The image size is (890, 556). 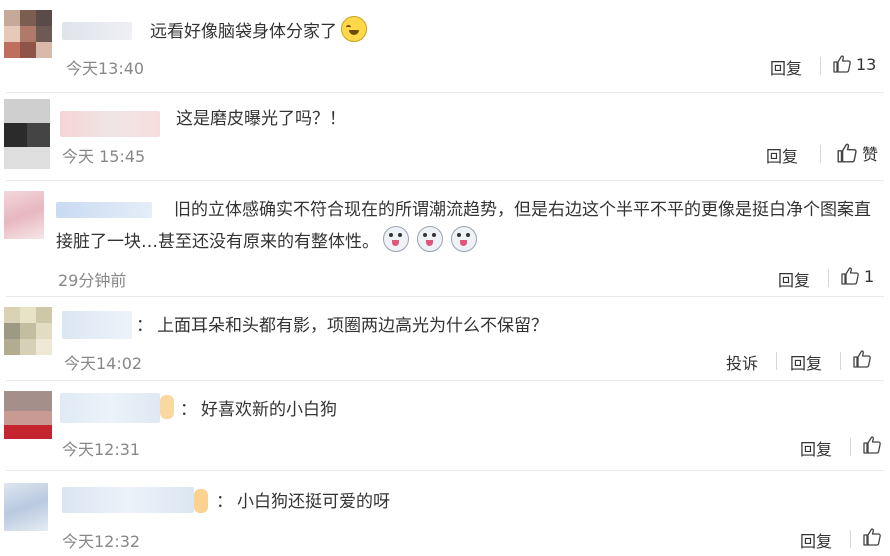 I want to click on like-button: 1, so click(x=857, y=276).